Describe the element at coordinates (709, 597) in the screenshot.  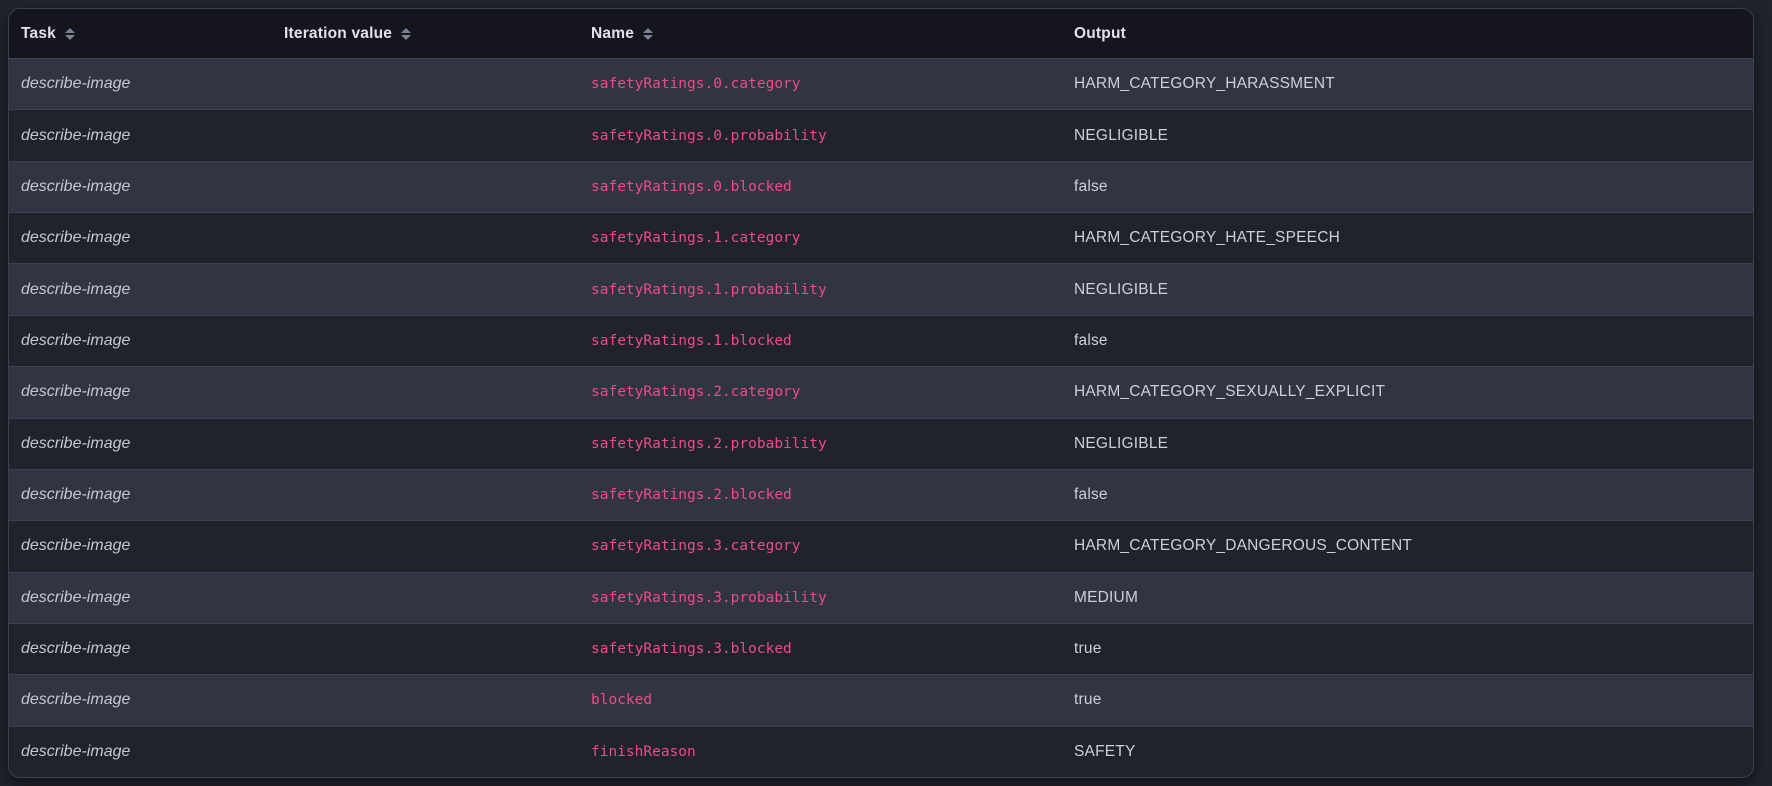
I see `name-cell: safetyRatings.3.probability` at that location.